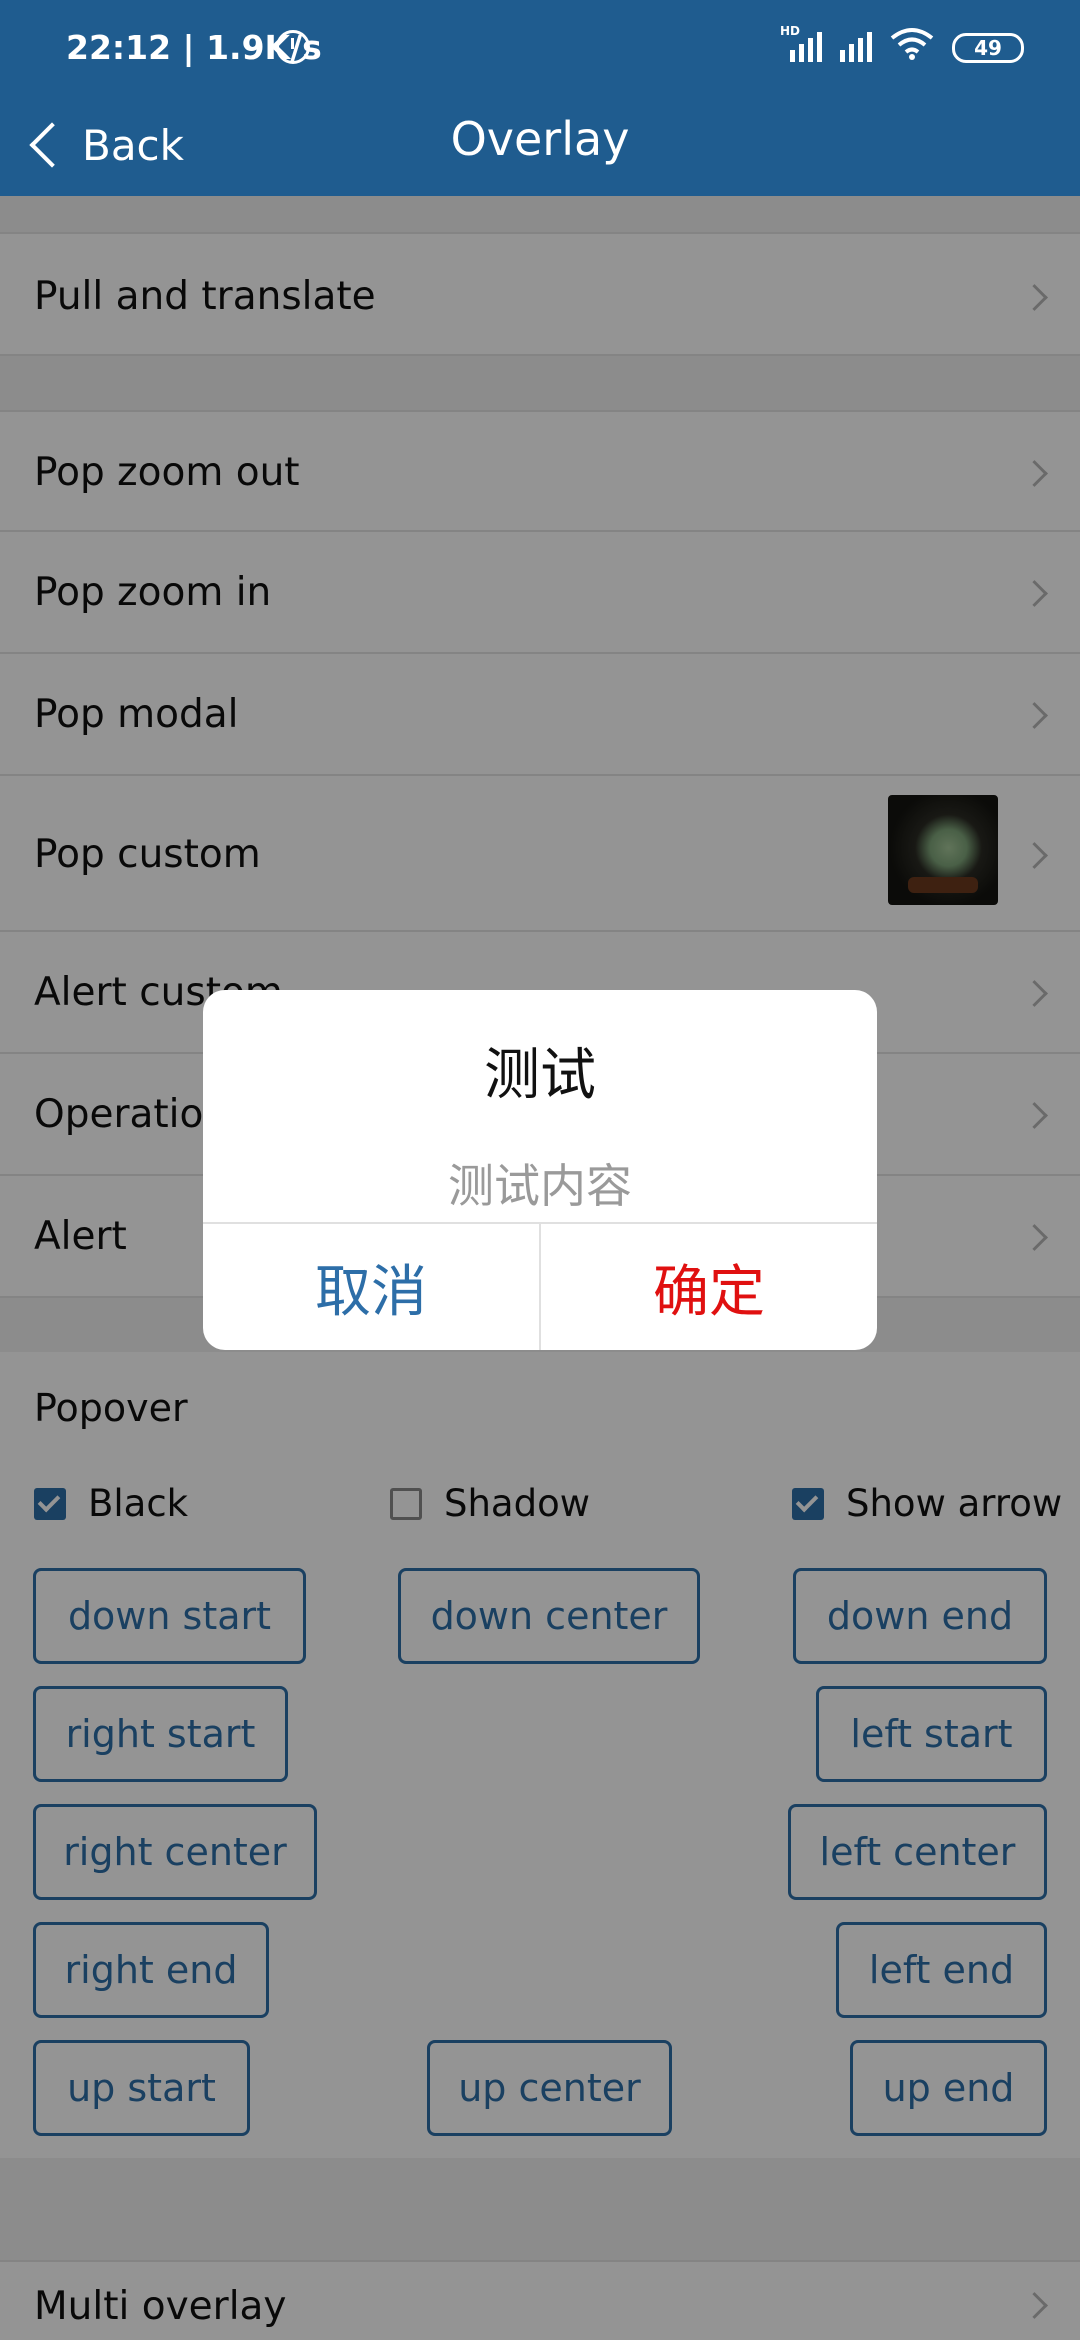 This screenshot has width=1080, height=2340. What do you see at coordinates (540, 139) in the screenshot?
I see `page-title: Overlay` at bounding box center [540, 139].